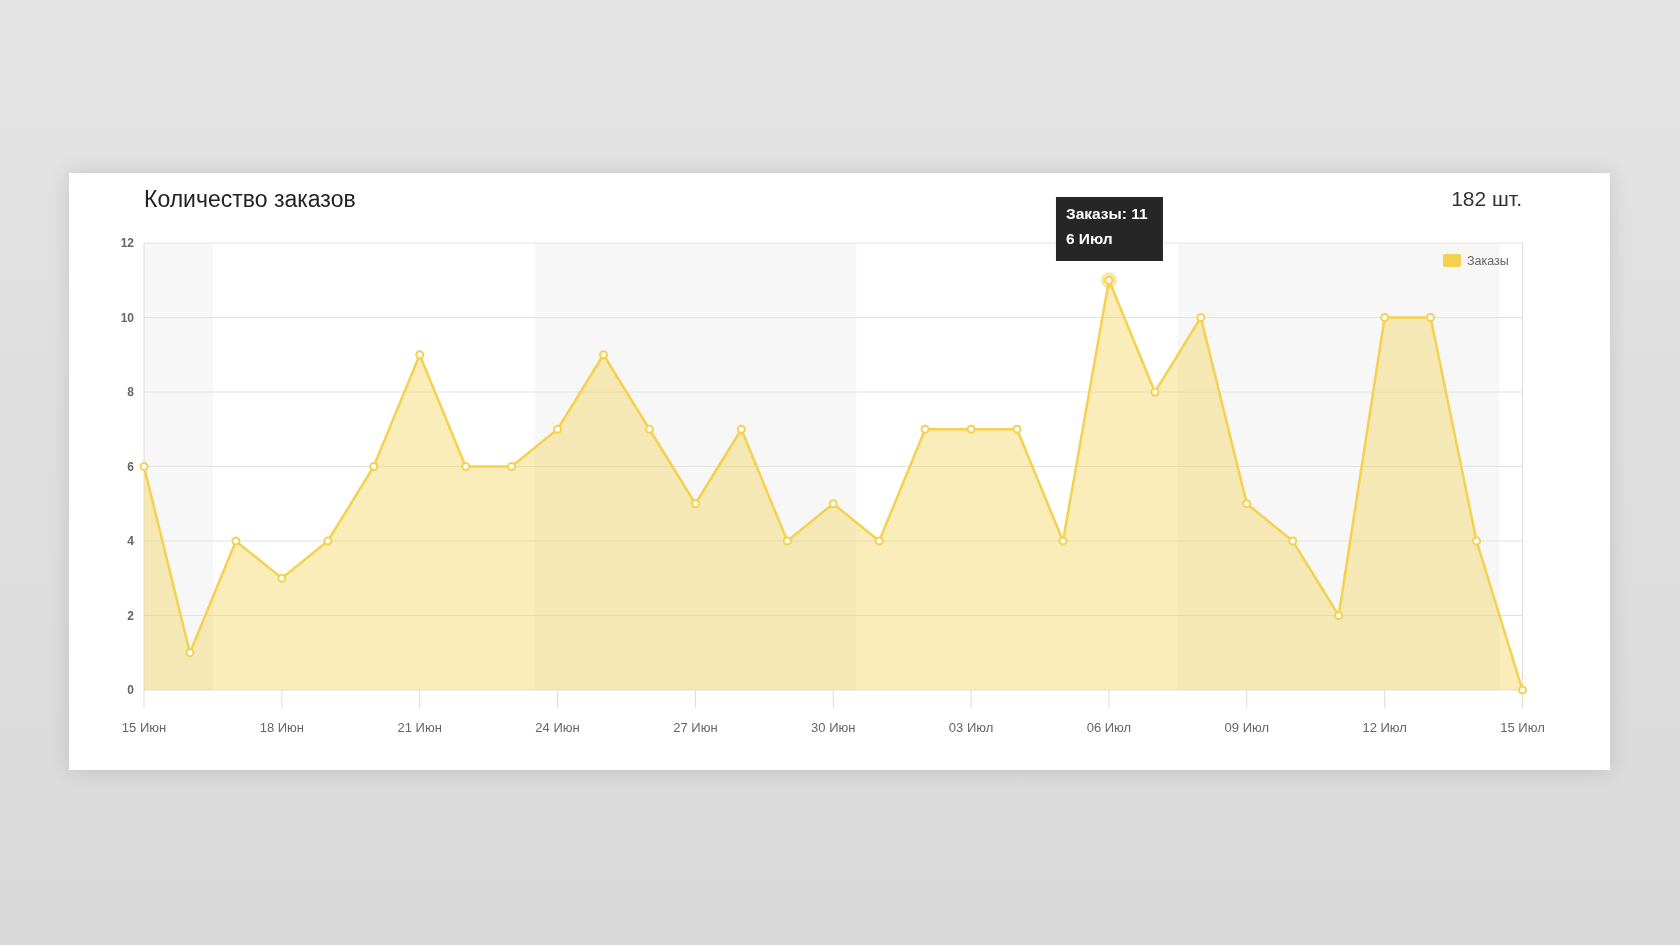 This screenshot has height=945, width=1680. What do you see at coordinates (833, 727) in the screenshot?
I see `x-tick-label: 30 Июн` at bounding box center [833, 727].